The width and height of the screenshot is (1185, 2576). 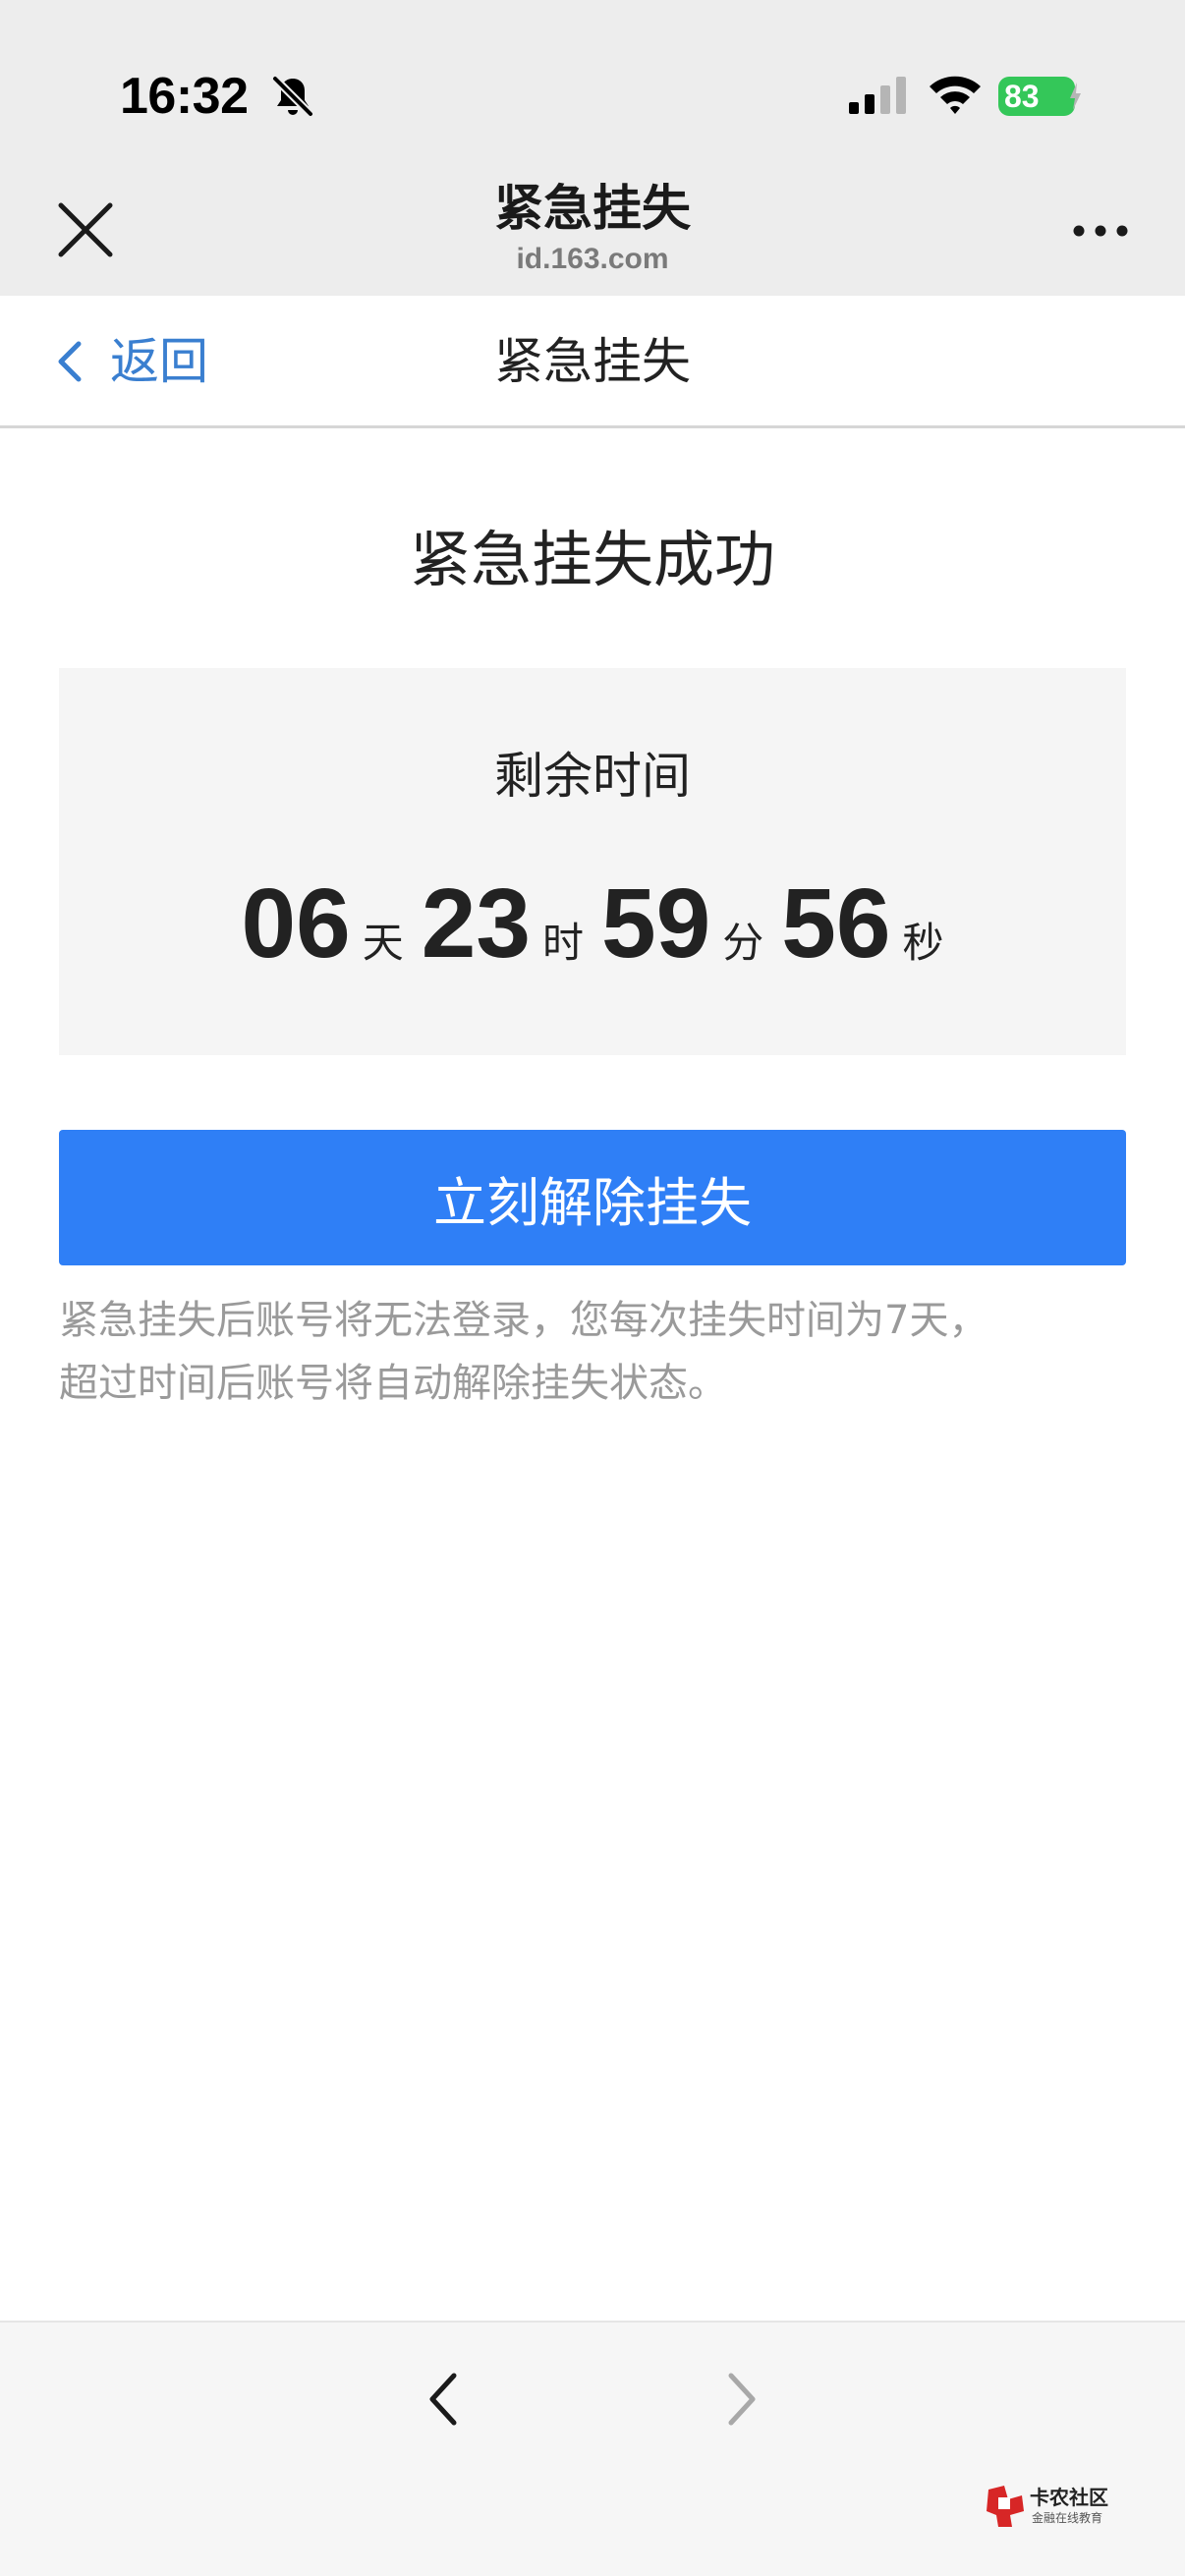 What do you see at coordinates (592, 259) in the screenshot?
I see `browser-url: id.163.com` at bounding box center [592, 259].